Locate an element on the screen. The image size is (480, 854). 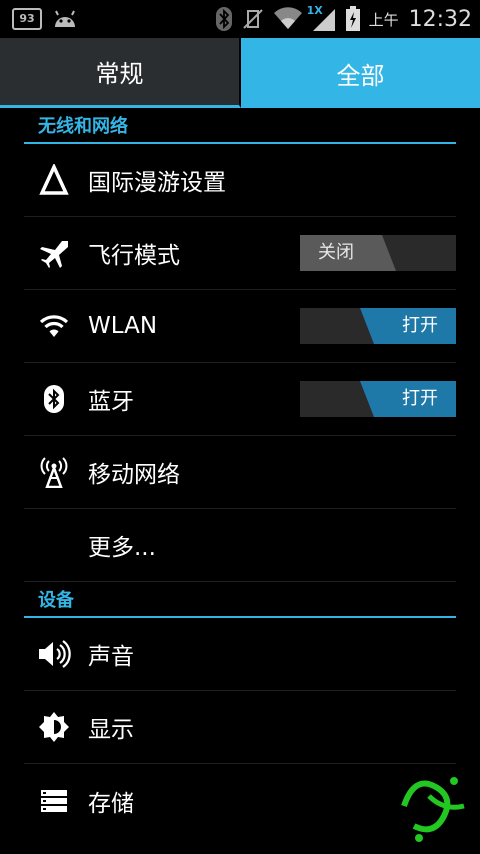
list-item-roaming: 国际漫游设置 is located at coordinates (240, 180).